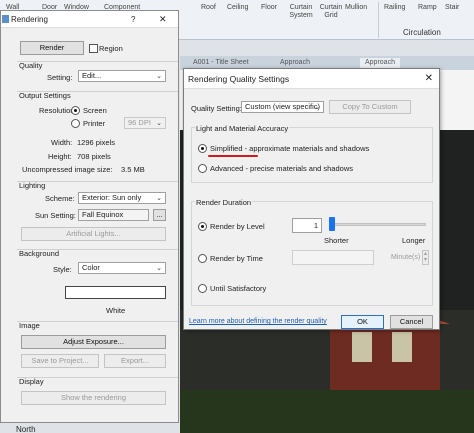  Describe the element at coordinates (307, 225) in the screenshot. I see `level-input: 1` at that location.